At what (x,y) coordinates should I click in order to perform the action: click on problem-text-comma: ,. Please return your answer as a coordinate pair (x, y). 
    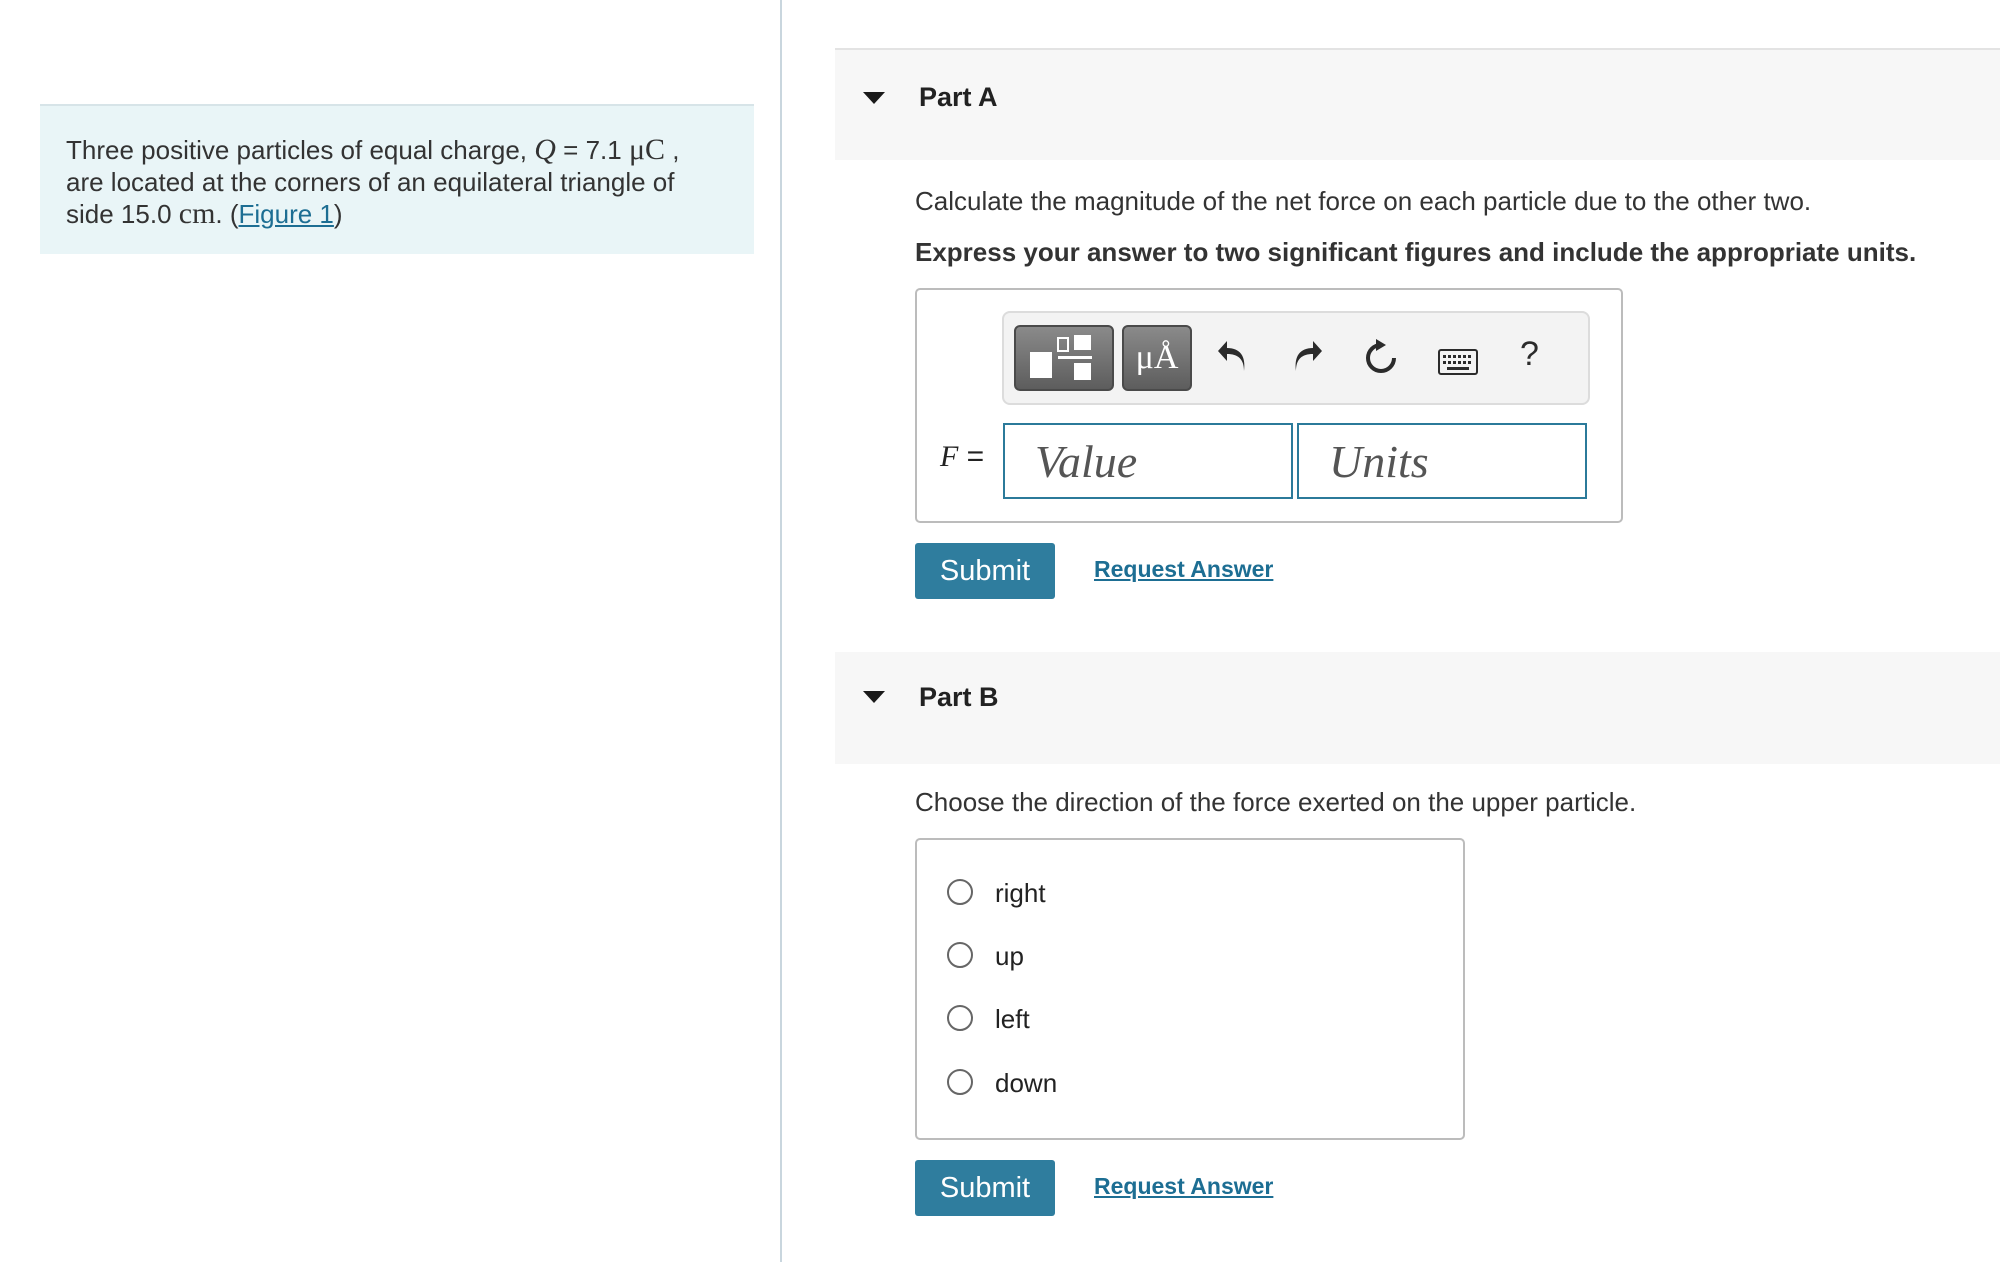
    Looking at the image, I should click on (672, 150).